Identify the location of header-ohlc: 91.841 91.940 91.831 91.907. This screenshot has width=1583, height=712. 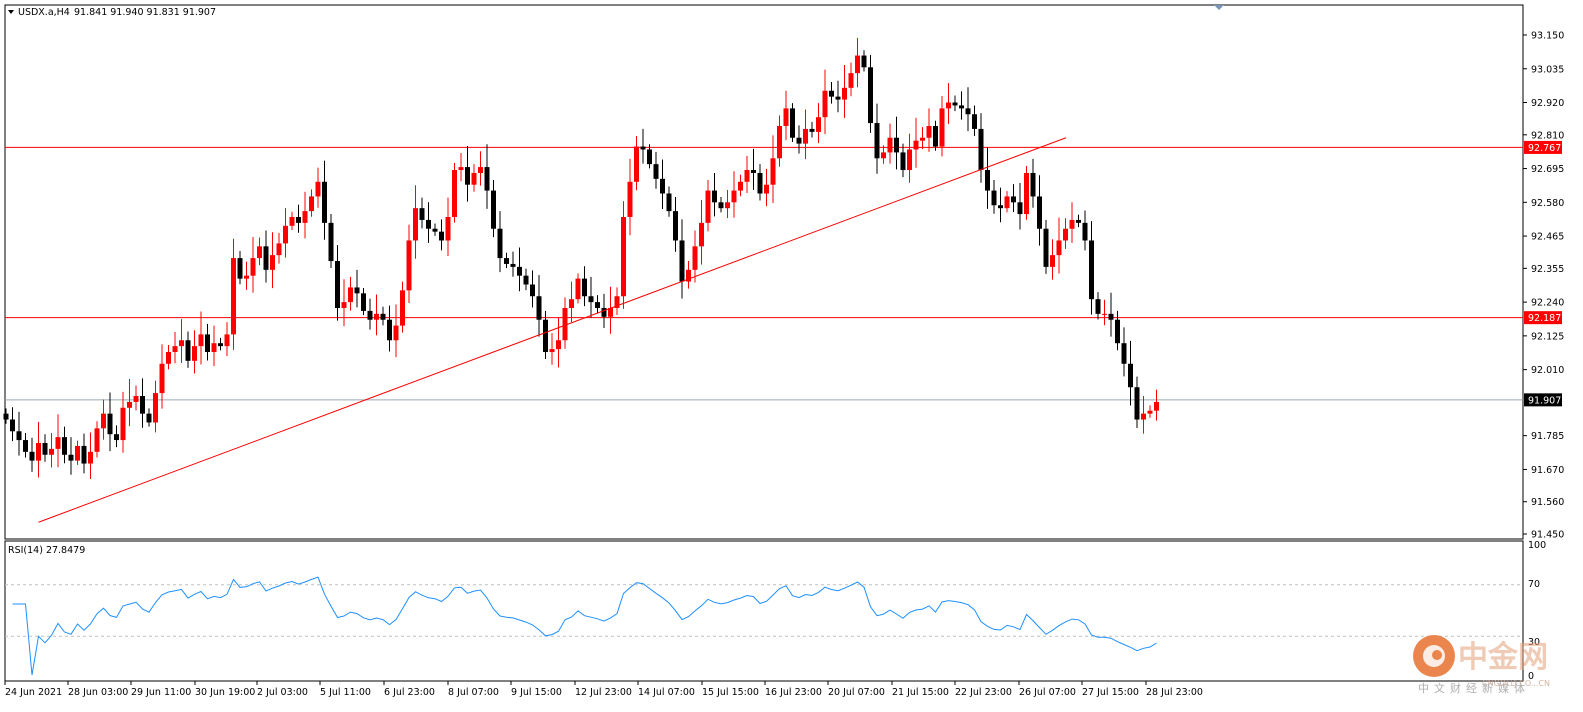
(145, 12).